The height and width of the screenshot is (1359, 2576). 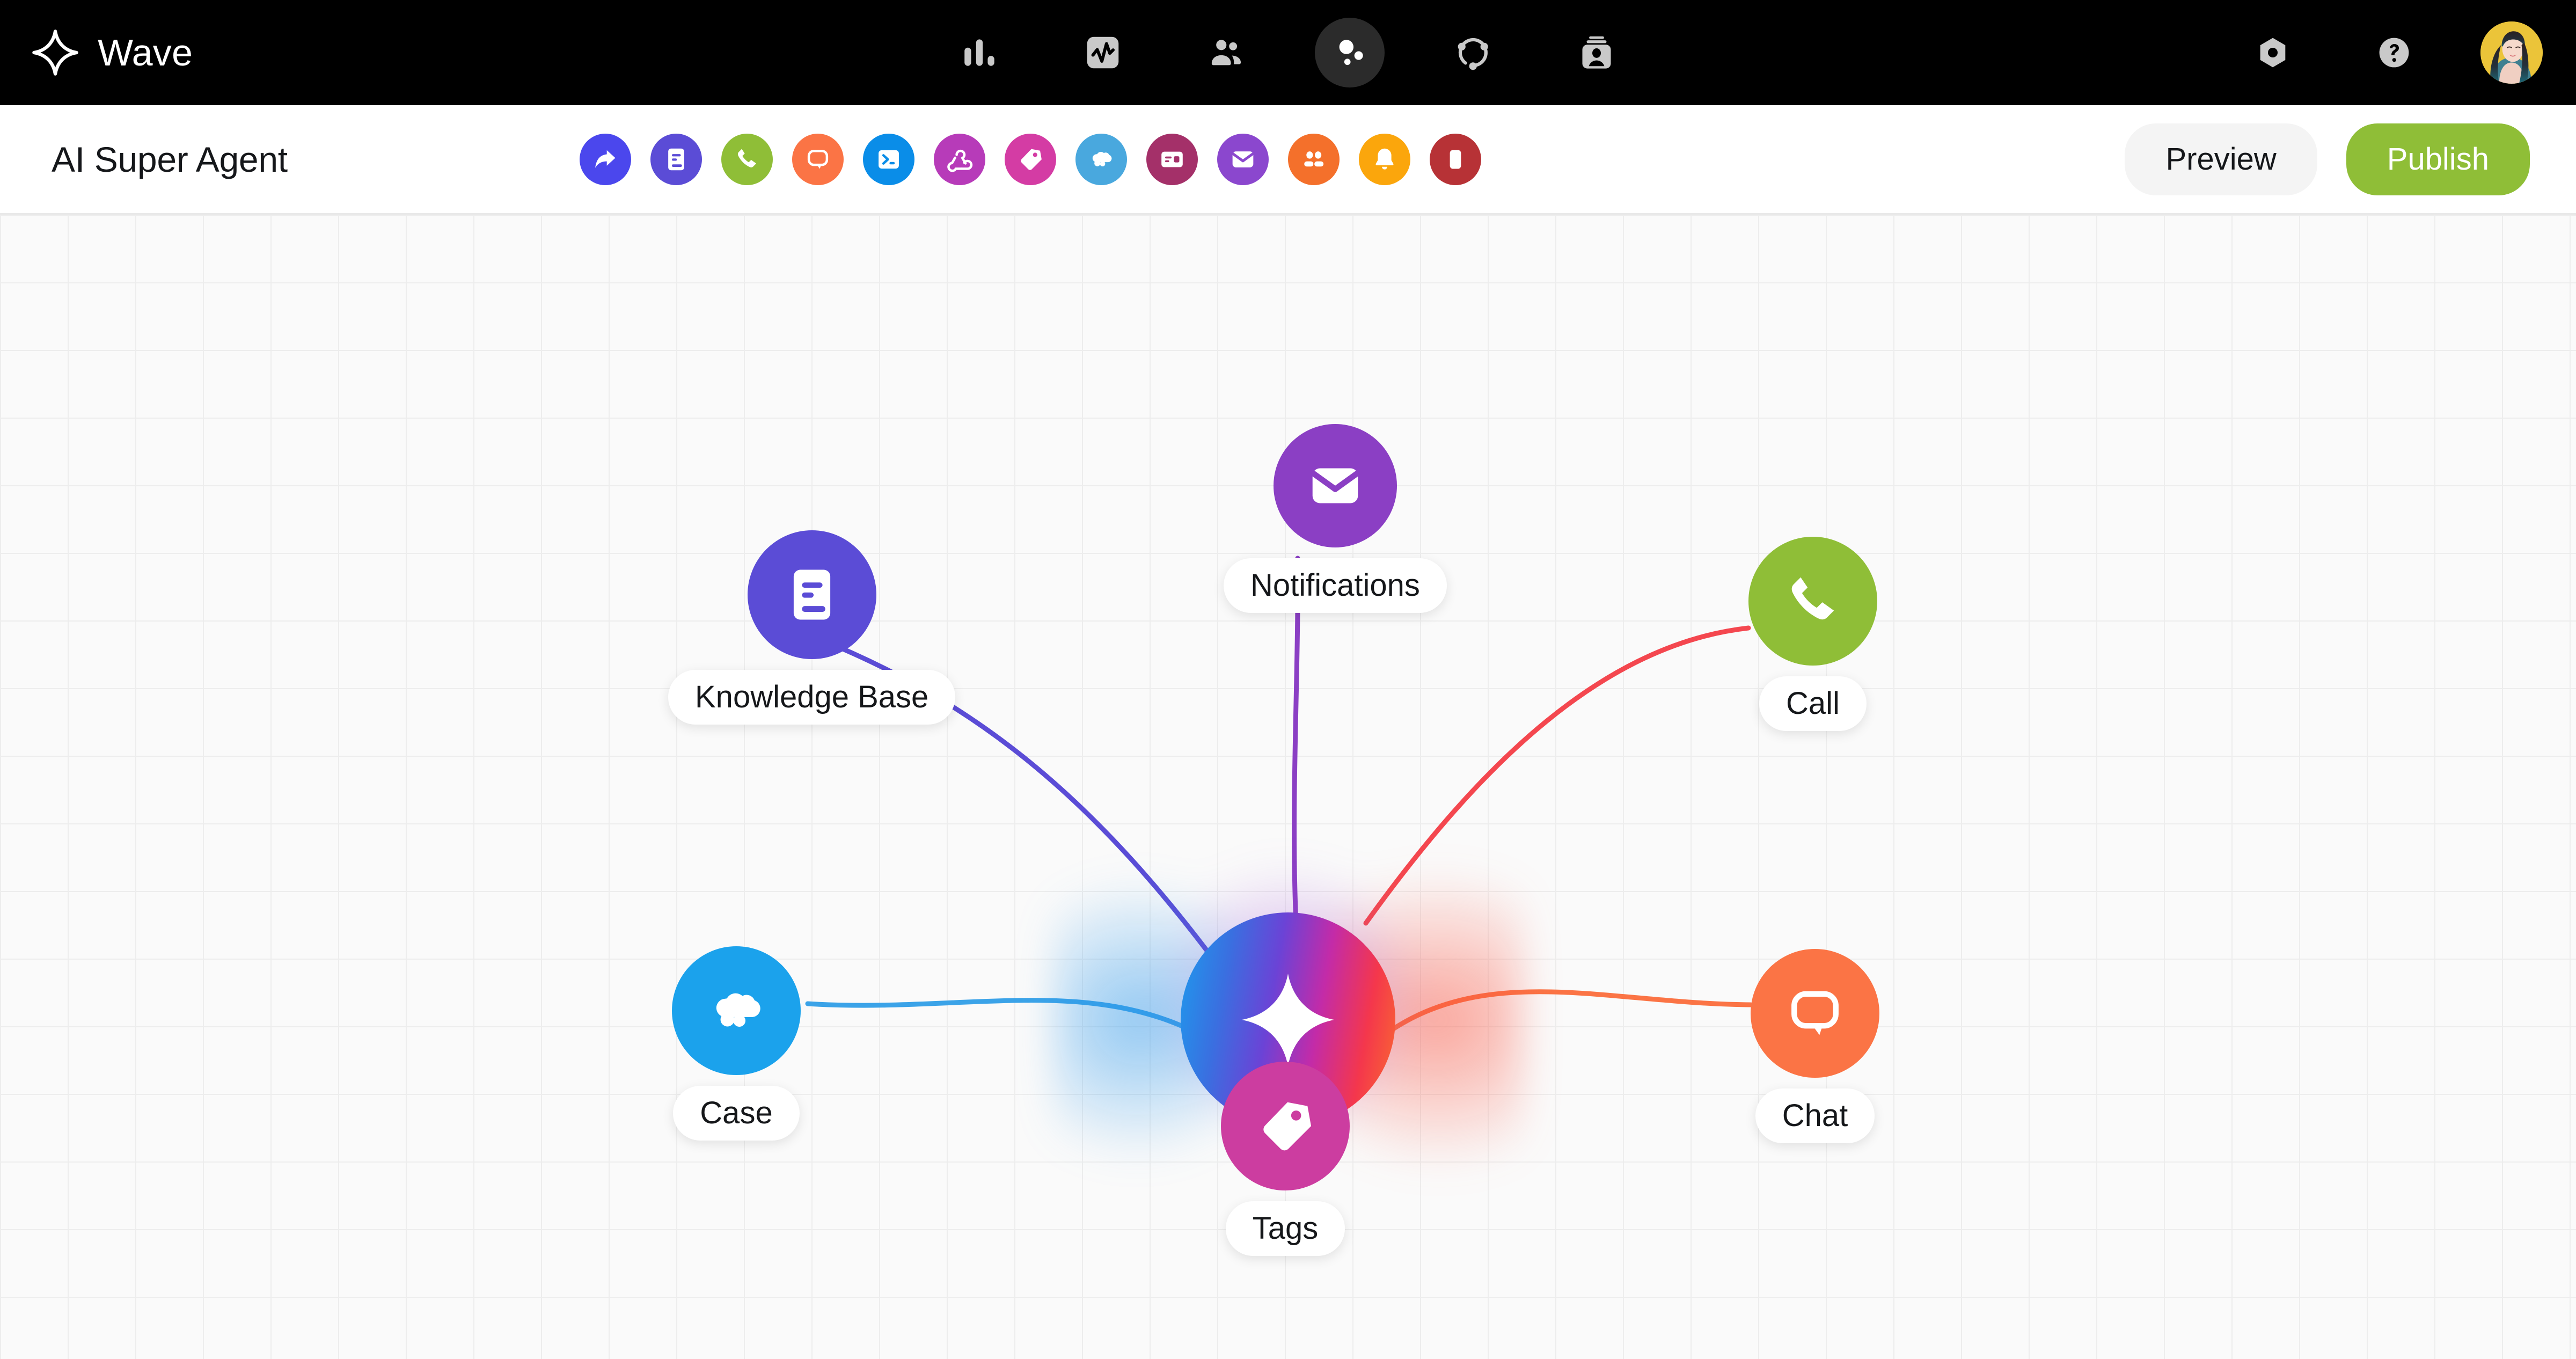 I want to click on webhook-icon, so click(x=959, y=159).